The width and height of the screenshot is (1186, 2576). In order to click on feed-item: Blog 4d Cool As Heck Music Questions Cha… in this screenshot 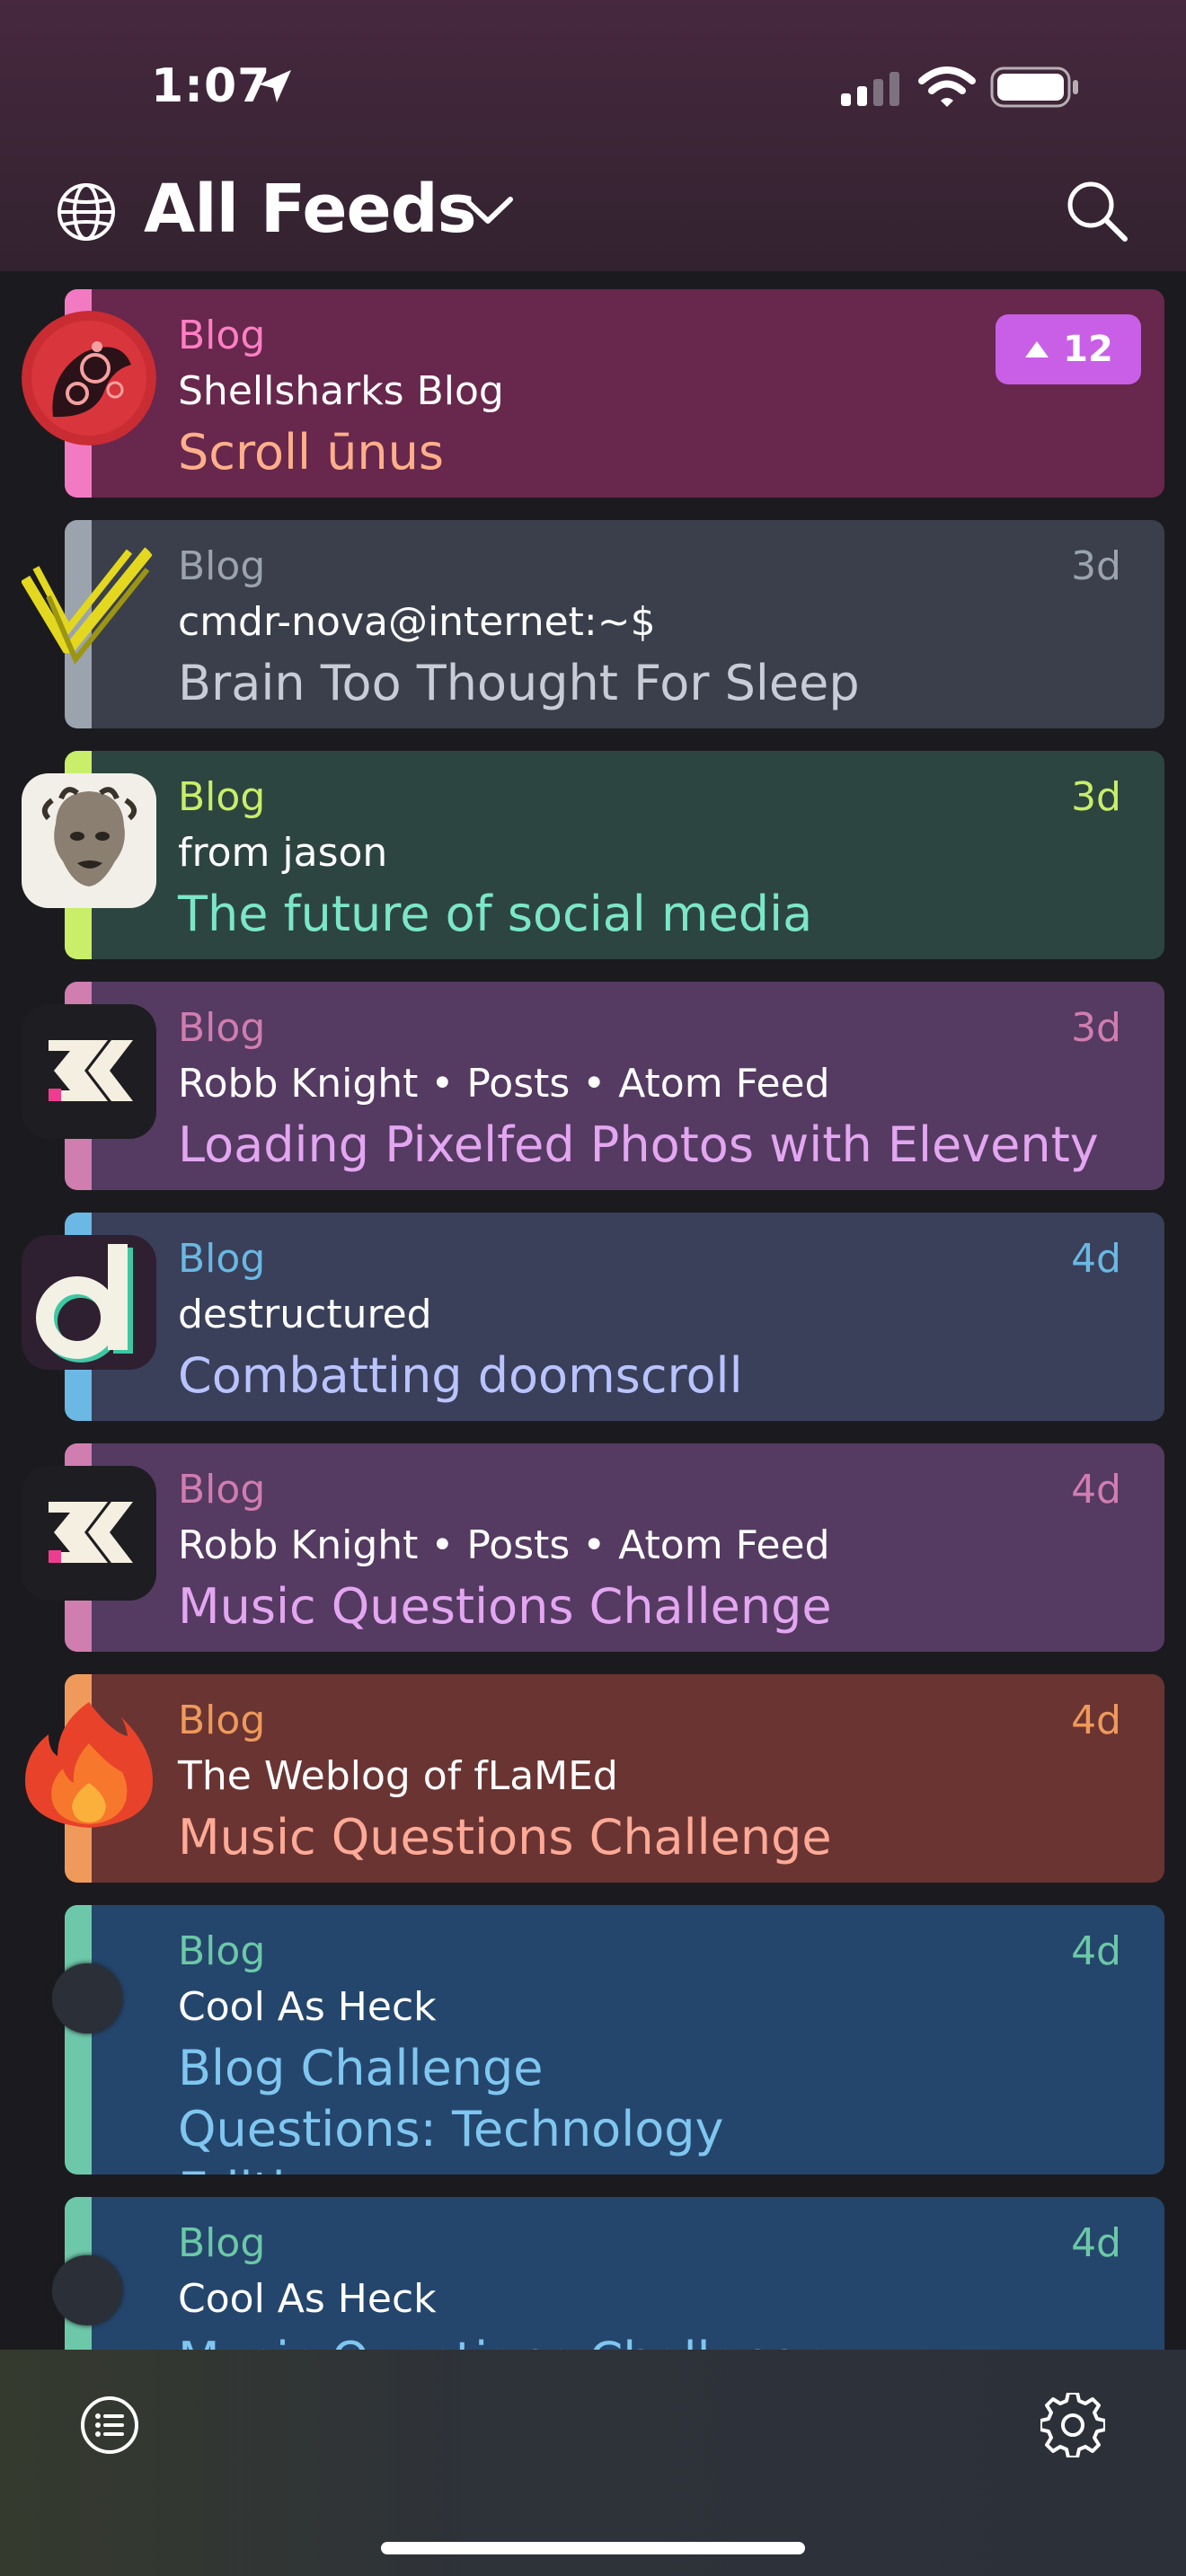, I will do `click(614, 2273)`.